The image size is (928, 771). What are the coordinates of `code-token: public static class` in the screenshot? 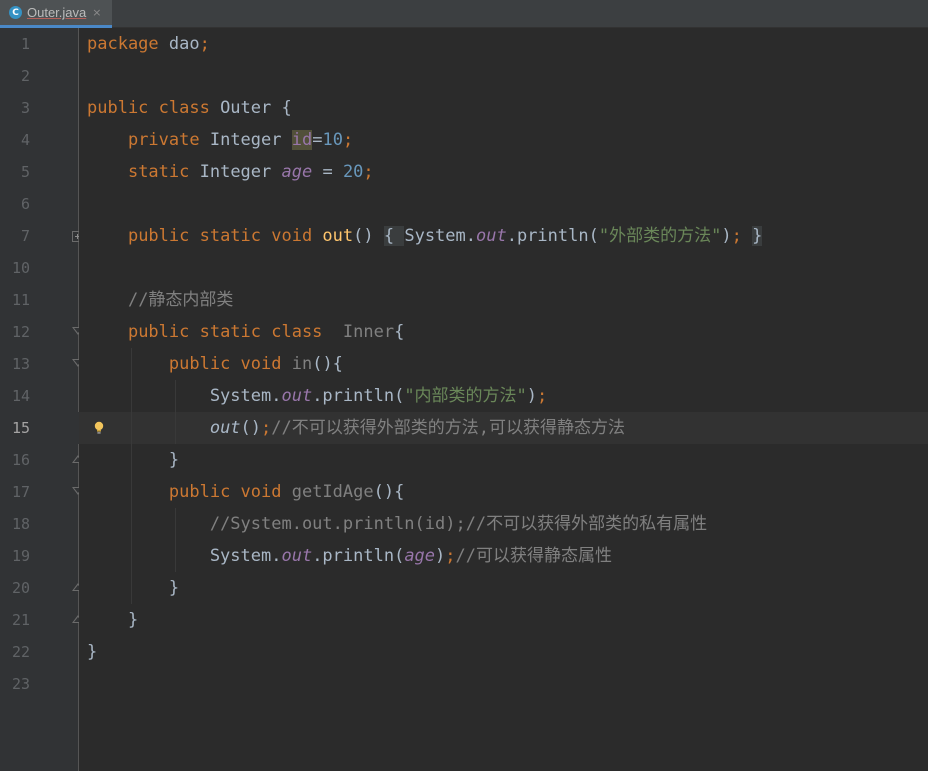 It's located at (235, 332).